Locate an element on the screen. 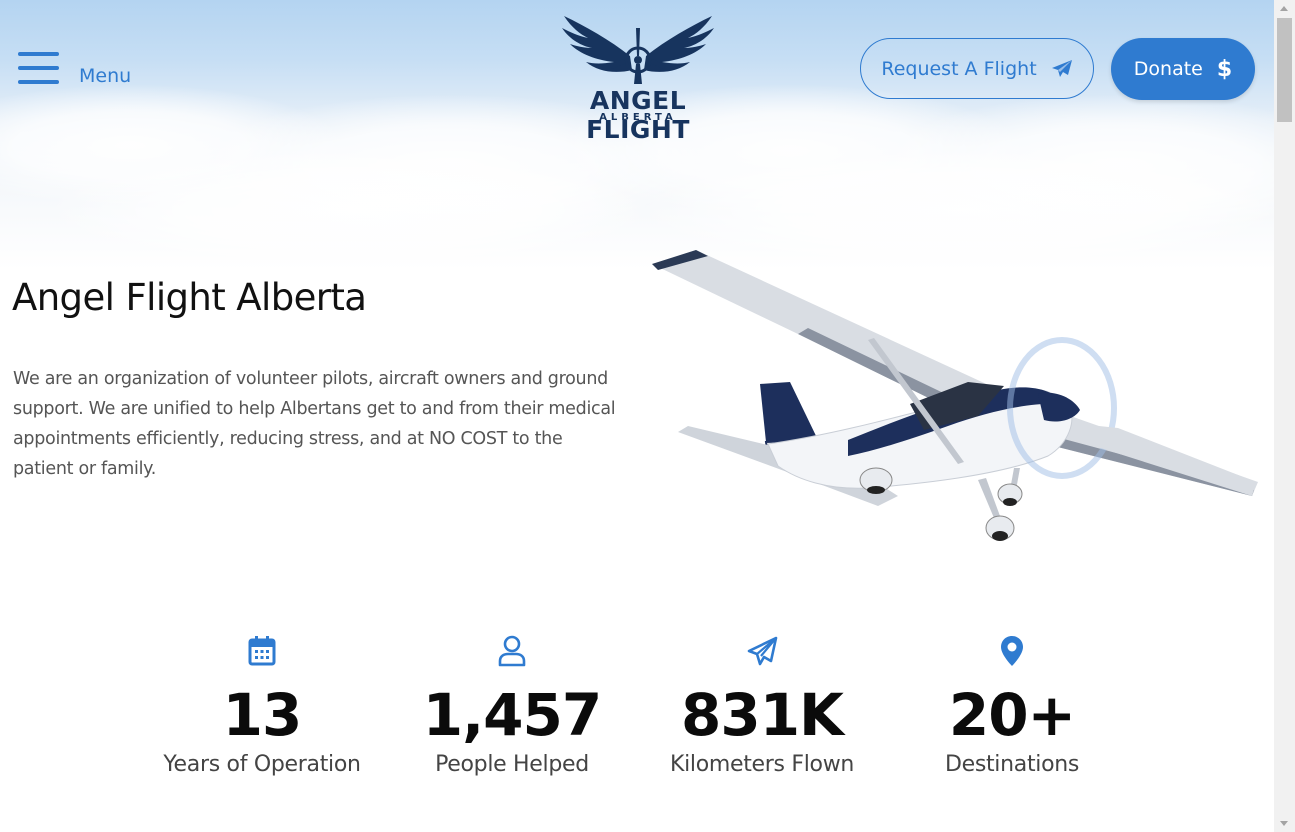 Image resolution: width=1295 pixels, height=832 pixels. scrollbar-thumb is located at coordinates (1284, 70).